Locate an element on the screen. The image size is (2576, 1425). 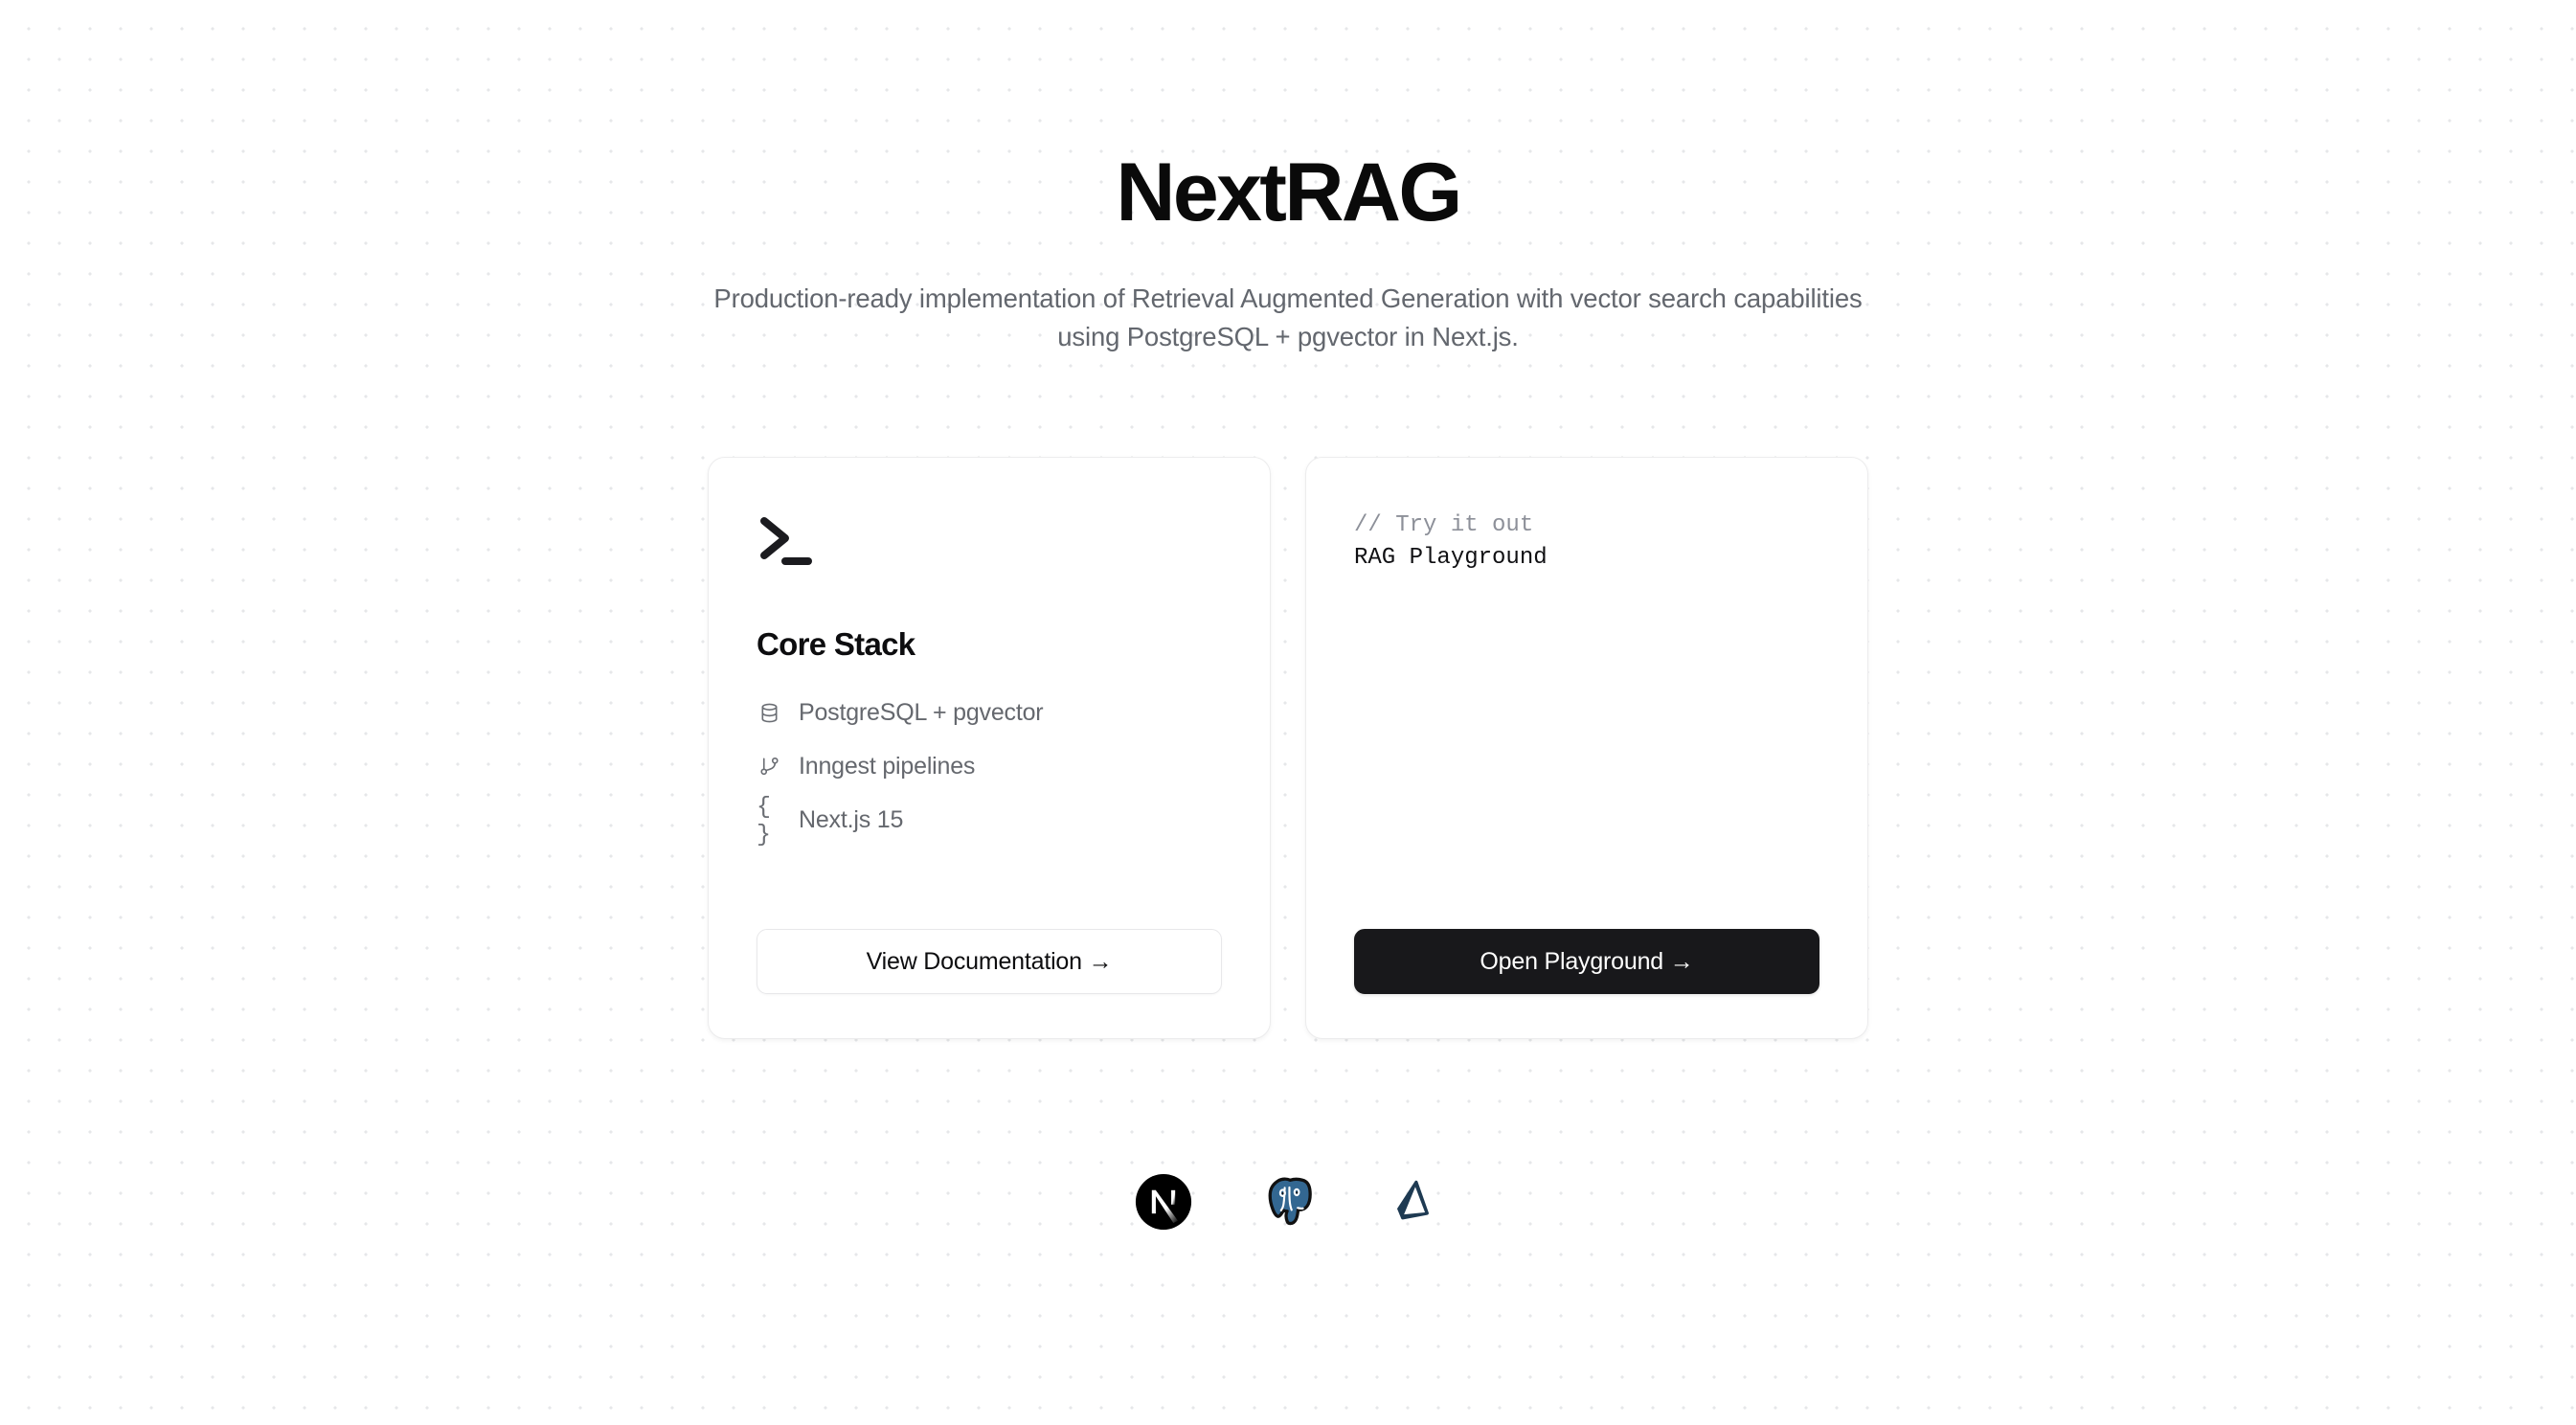
curly-braces-icon: { } is located at coordinates (764, 820).